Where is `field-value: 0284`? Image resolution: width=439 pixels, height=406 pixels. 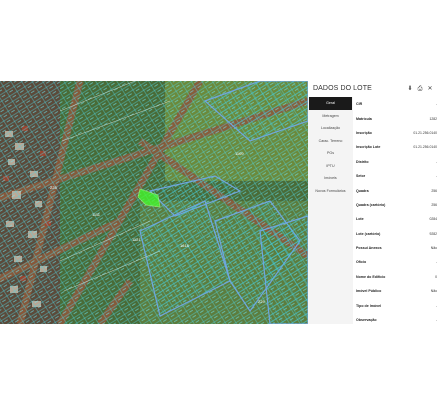
field-value: 0284 is located at coordinates (433, 219).